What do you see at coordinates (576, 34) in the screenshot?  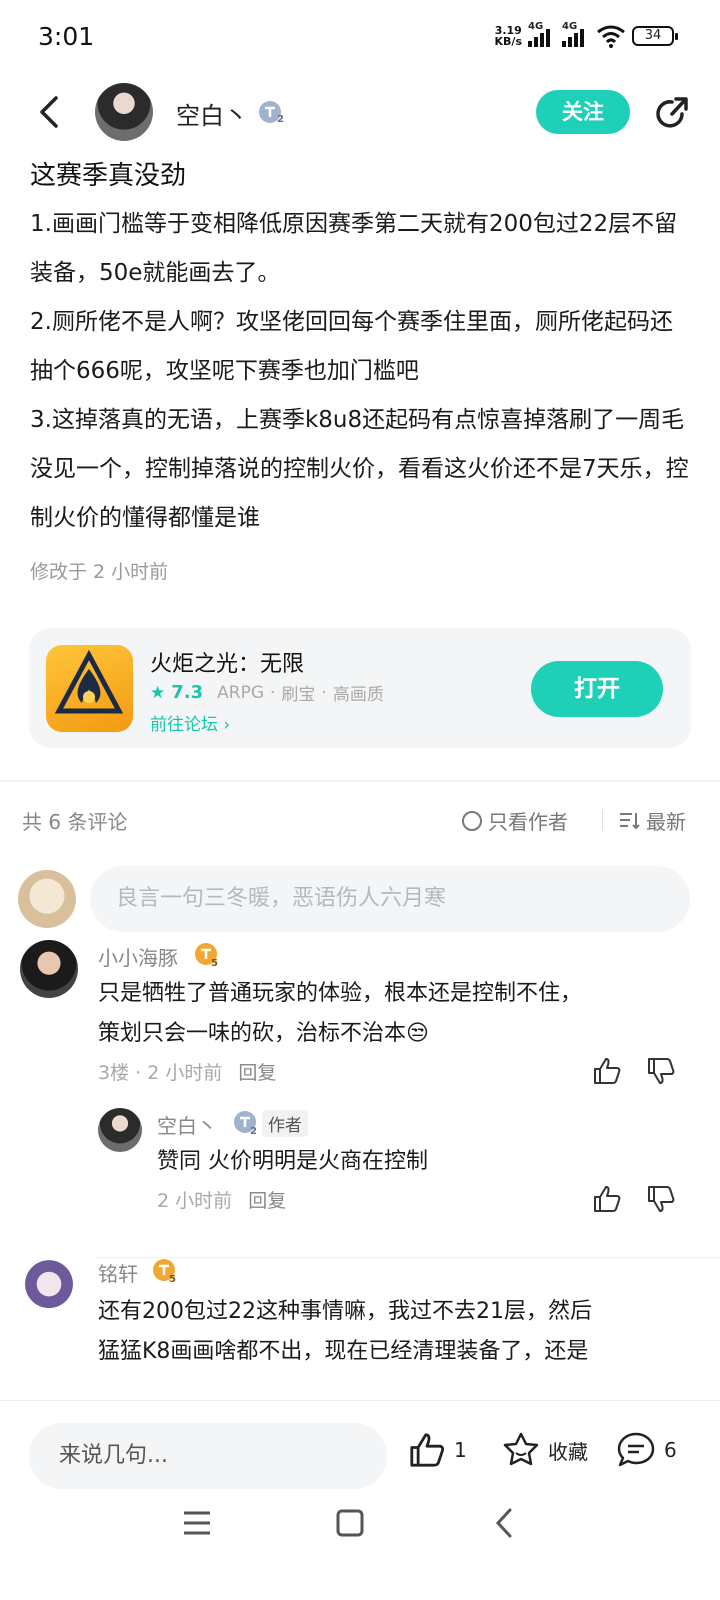 I see `cell-signal-icon-2: 4G` at bounding box center [576, 34].